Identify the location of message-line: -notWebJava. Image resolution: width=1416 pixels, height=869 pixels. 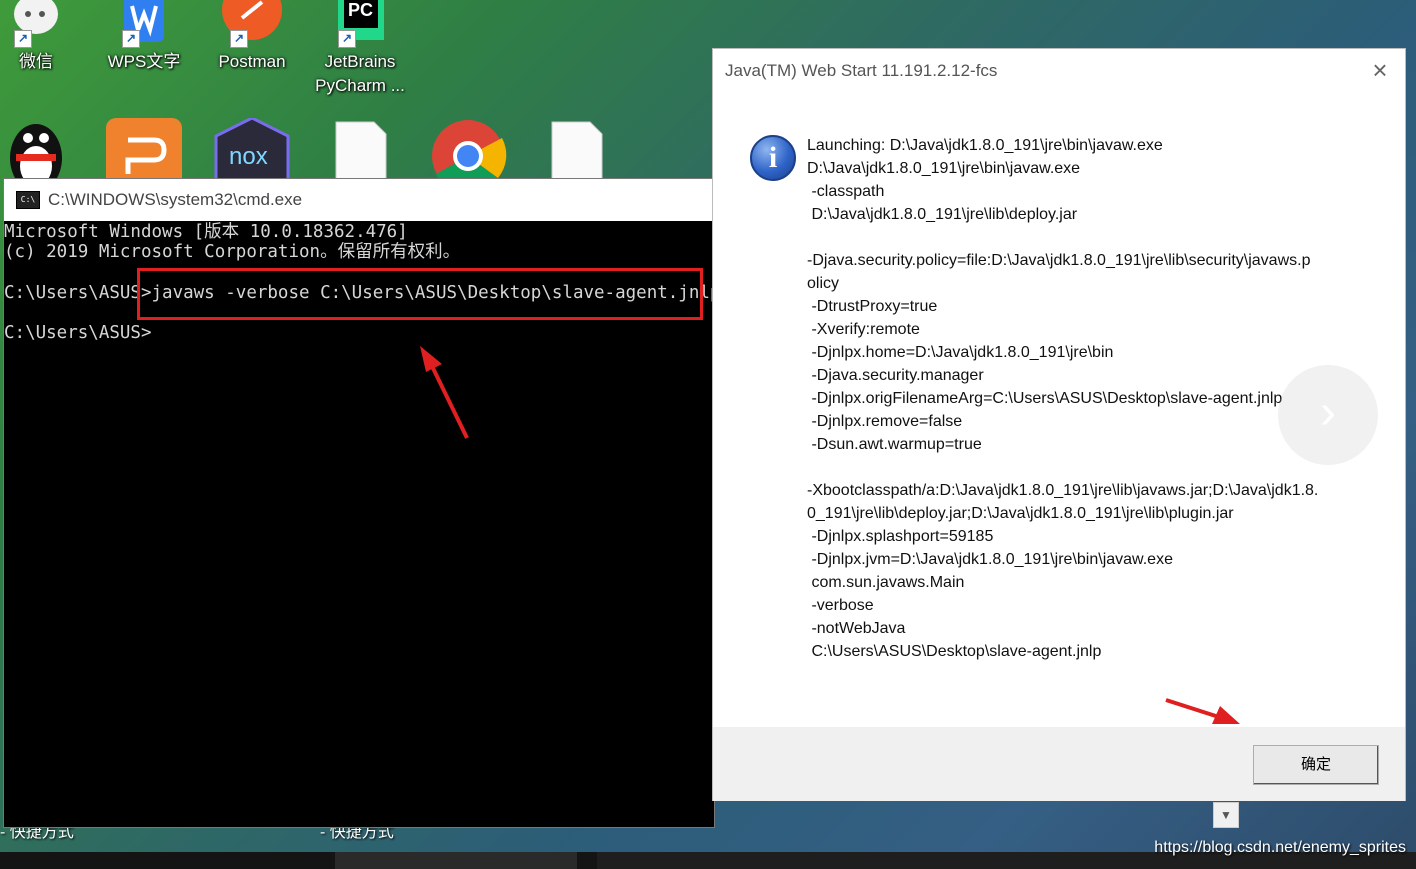
(856, 628).